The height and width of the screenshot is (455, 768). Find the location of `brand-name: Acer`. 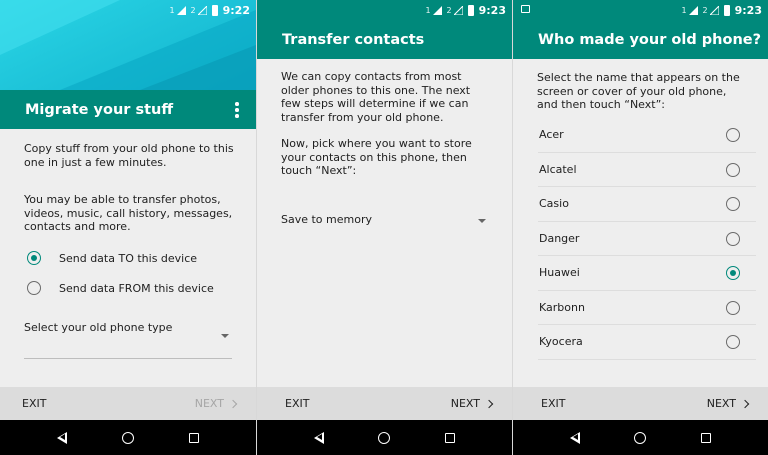

brand-name: Acer is located at coordinates (551, 135).